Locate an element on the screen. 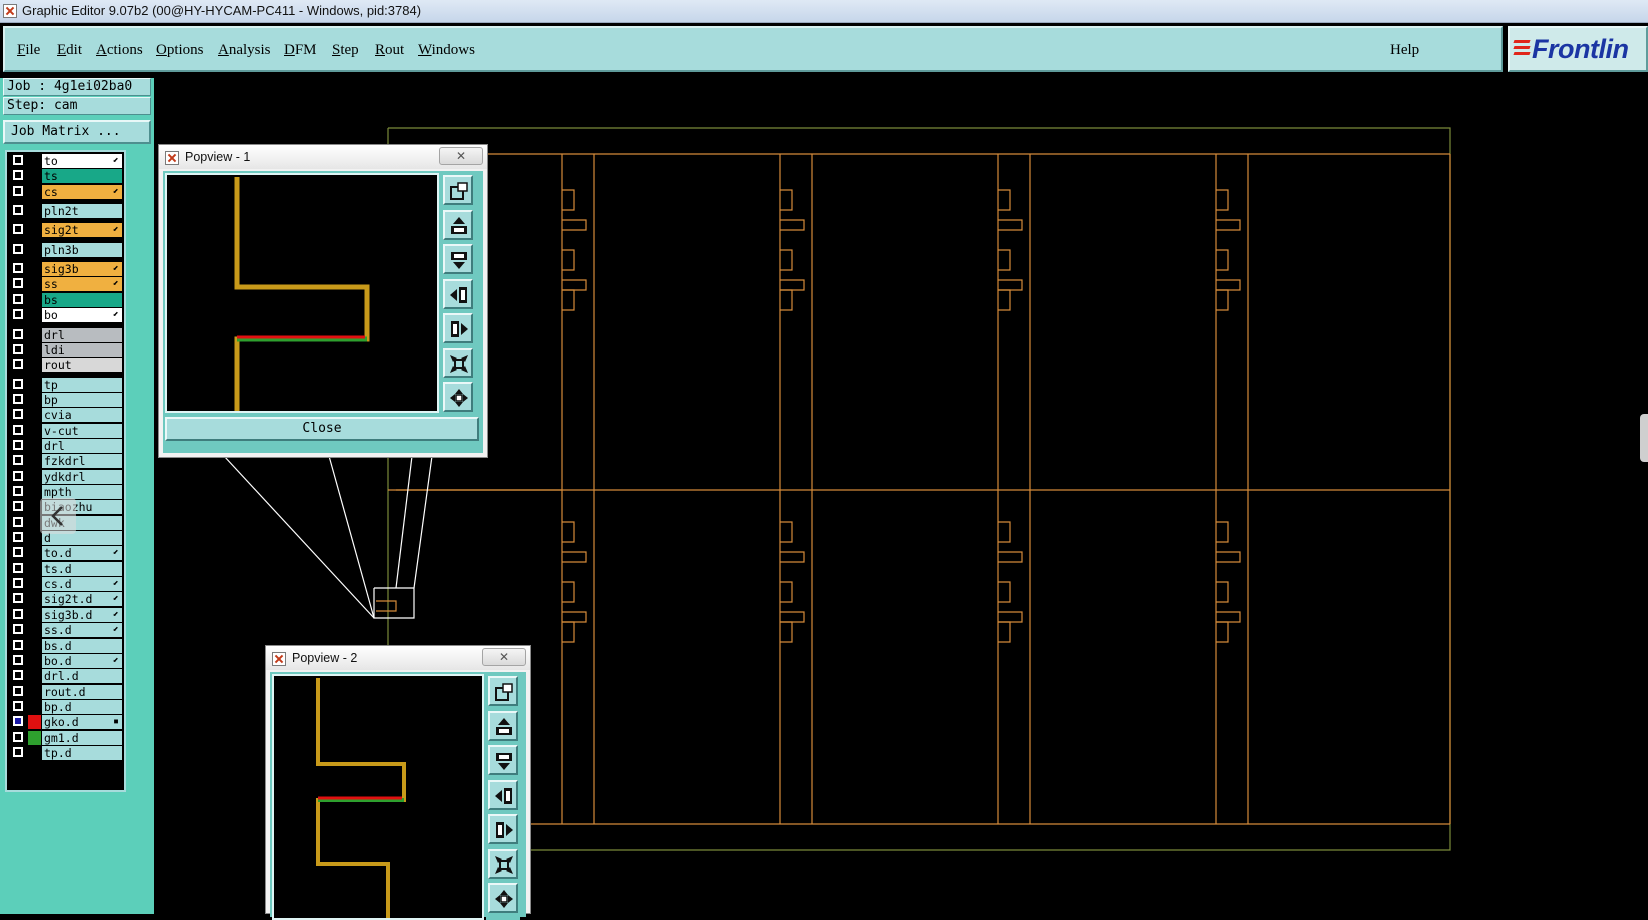 This screenshot has width=1648, height=920. pan-left-button is located at coordinates (503, 794).